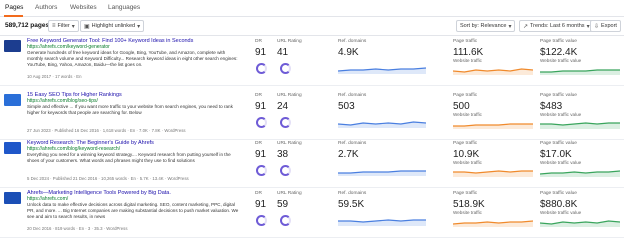 This screenshot has height=241, width=624. Describe the element at coordinates (14, 7) in the screenshot. I see `tab-pages: Pages` at that location.